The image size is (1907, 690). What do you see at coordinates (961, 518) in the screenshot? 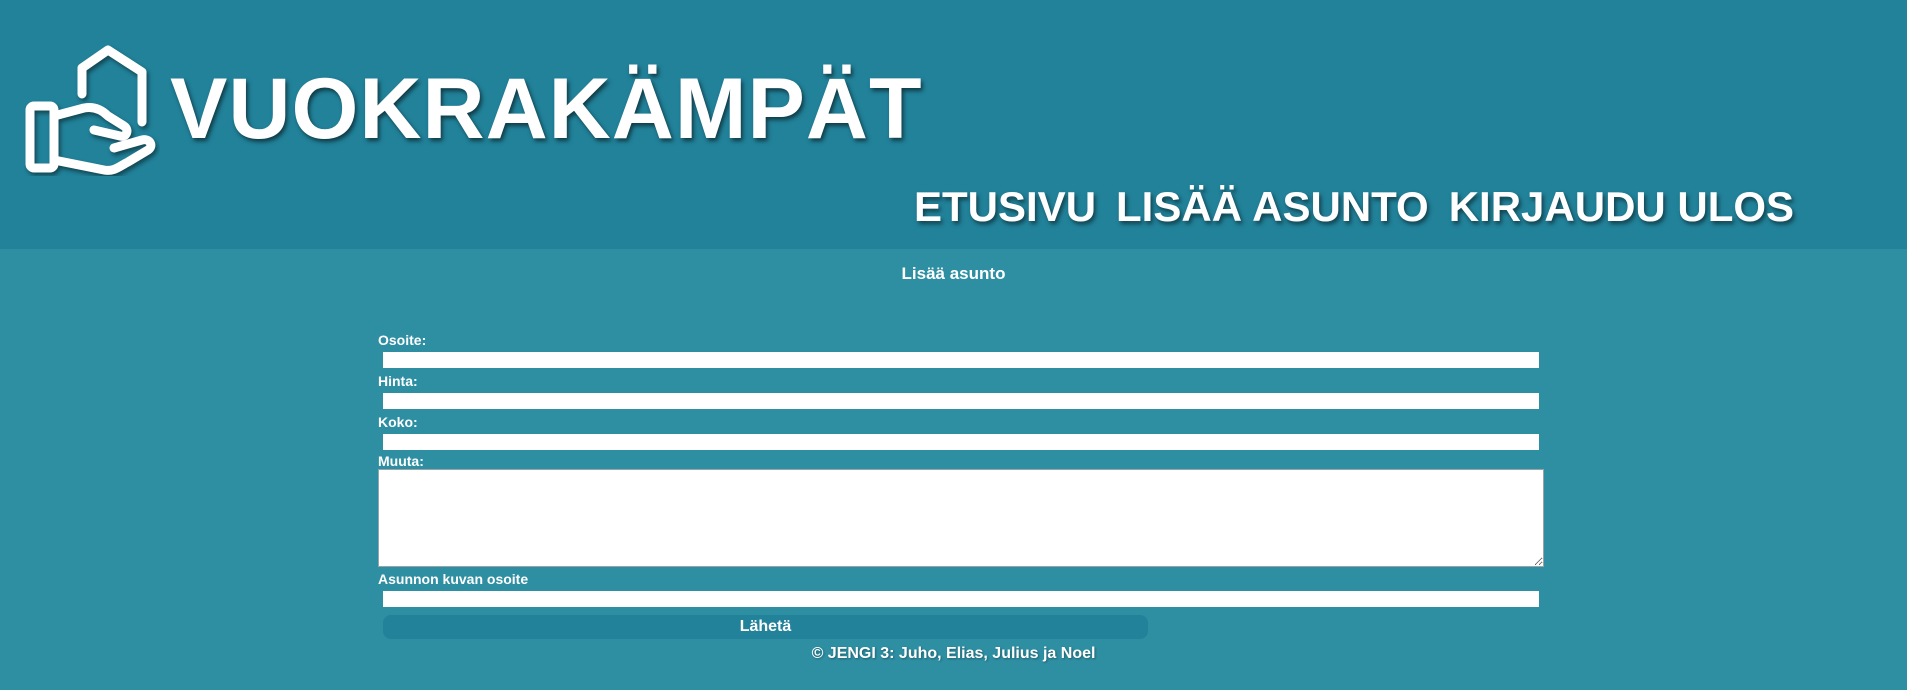
I see `other-textarea` at bounding box center [961, 518].